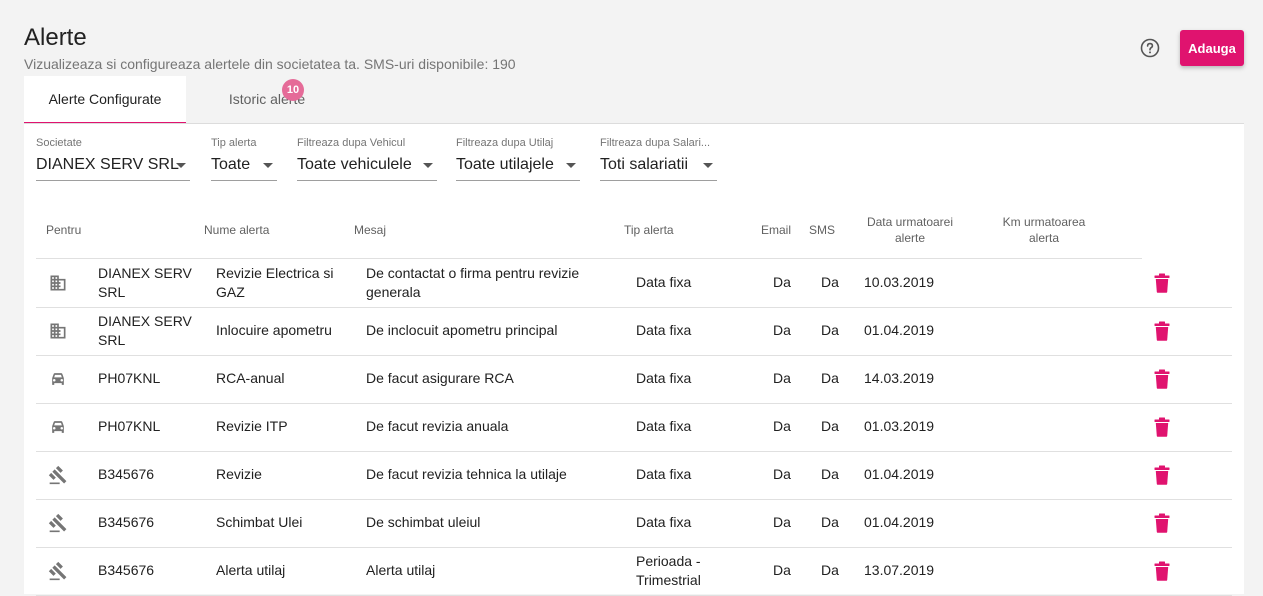  What do you see at coordinates (910, 230) in the screenshot?
I see `column-header-next-date: Data urmatoarei alerte` at bounding box center [910, 230].